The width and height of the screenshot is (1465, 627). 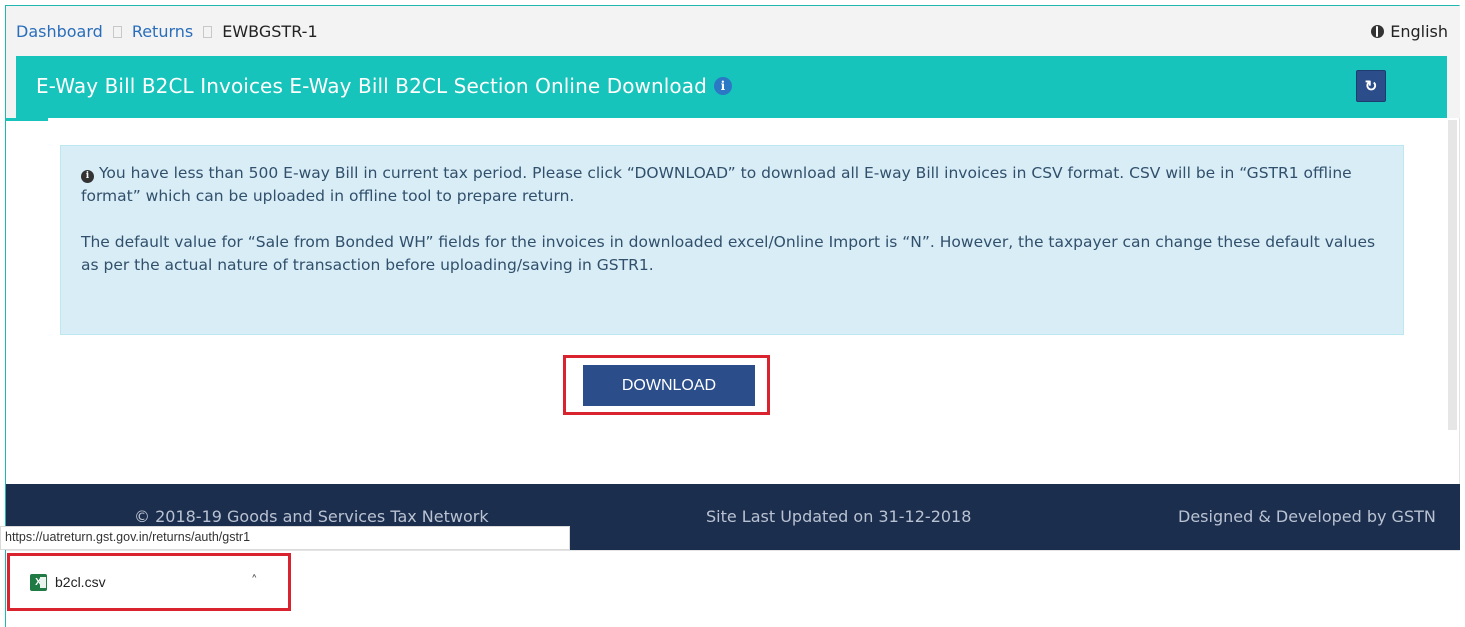 I want to click on breadcrumb-dashboard: Dashboard, so click(x=59, y=31).